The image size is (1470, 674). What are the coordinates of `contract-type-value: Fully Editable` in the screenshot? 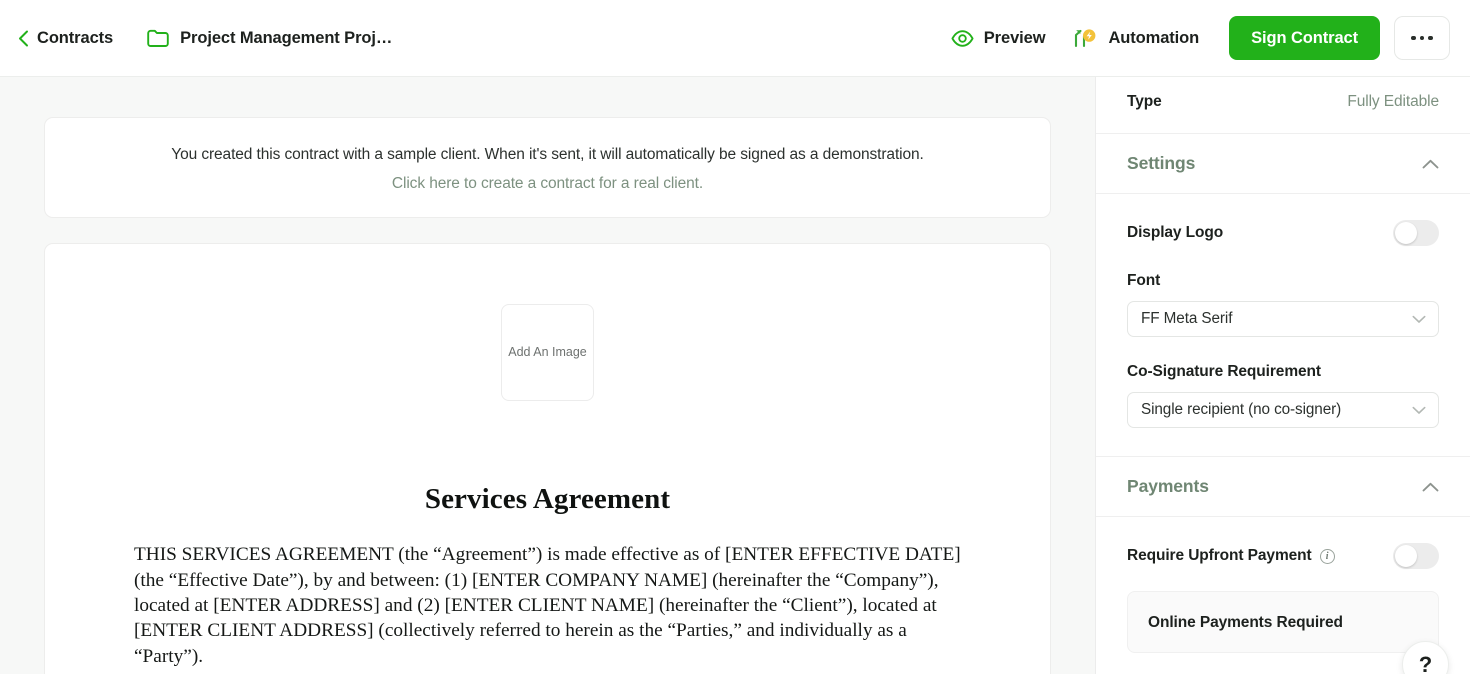 It's located at (1393, 101).